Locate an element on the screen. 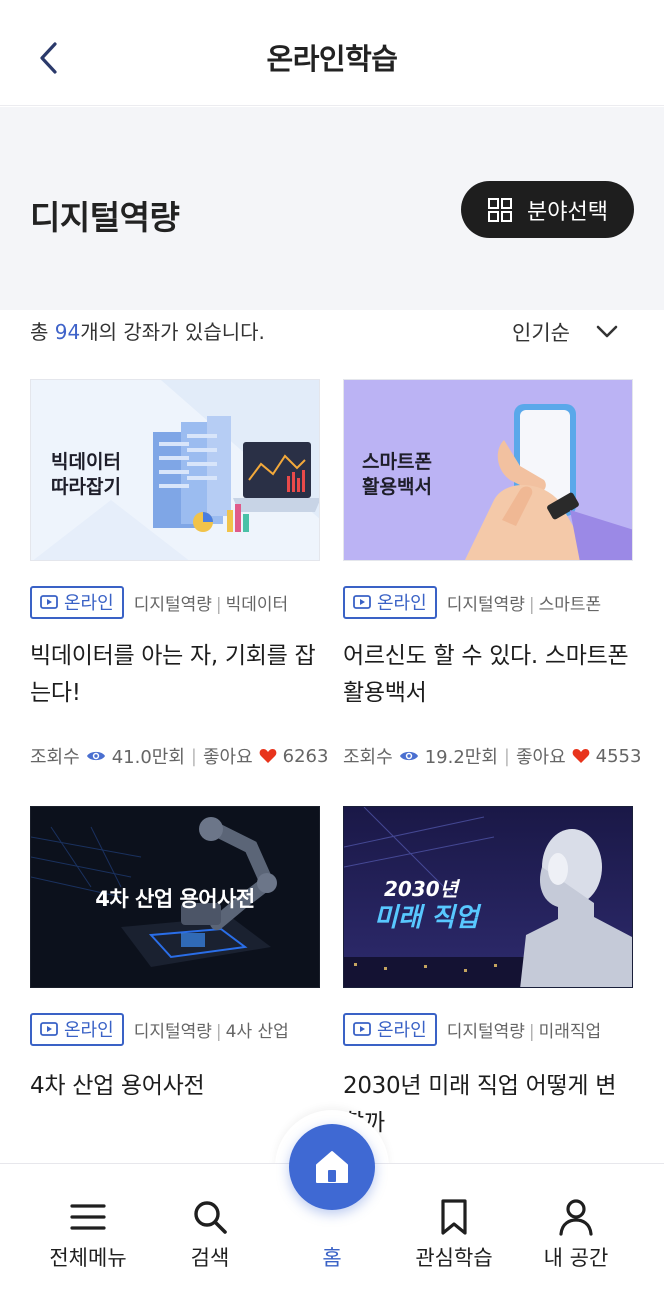 The width and height of the screenshot is (664, 1315). count-suffix: 개의 강좌가 있습니다. is located at coordinates (172, 332).